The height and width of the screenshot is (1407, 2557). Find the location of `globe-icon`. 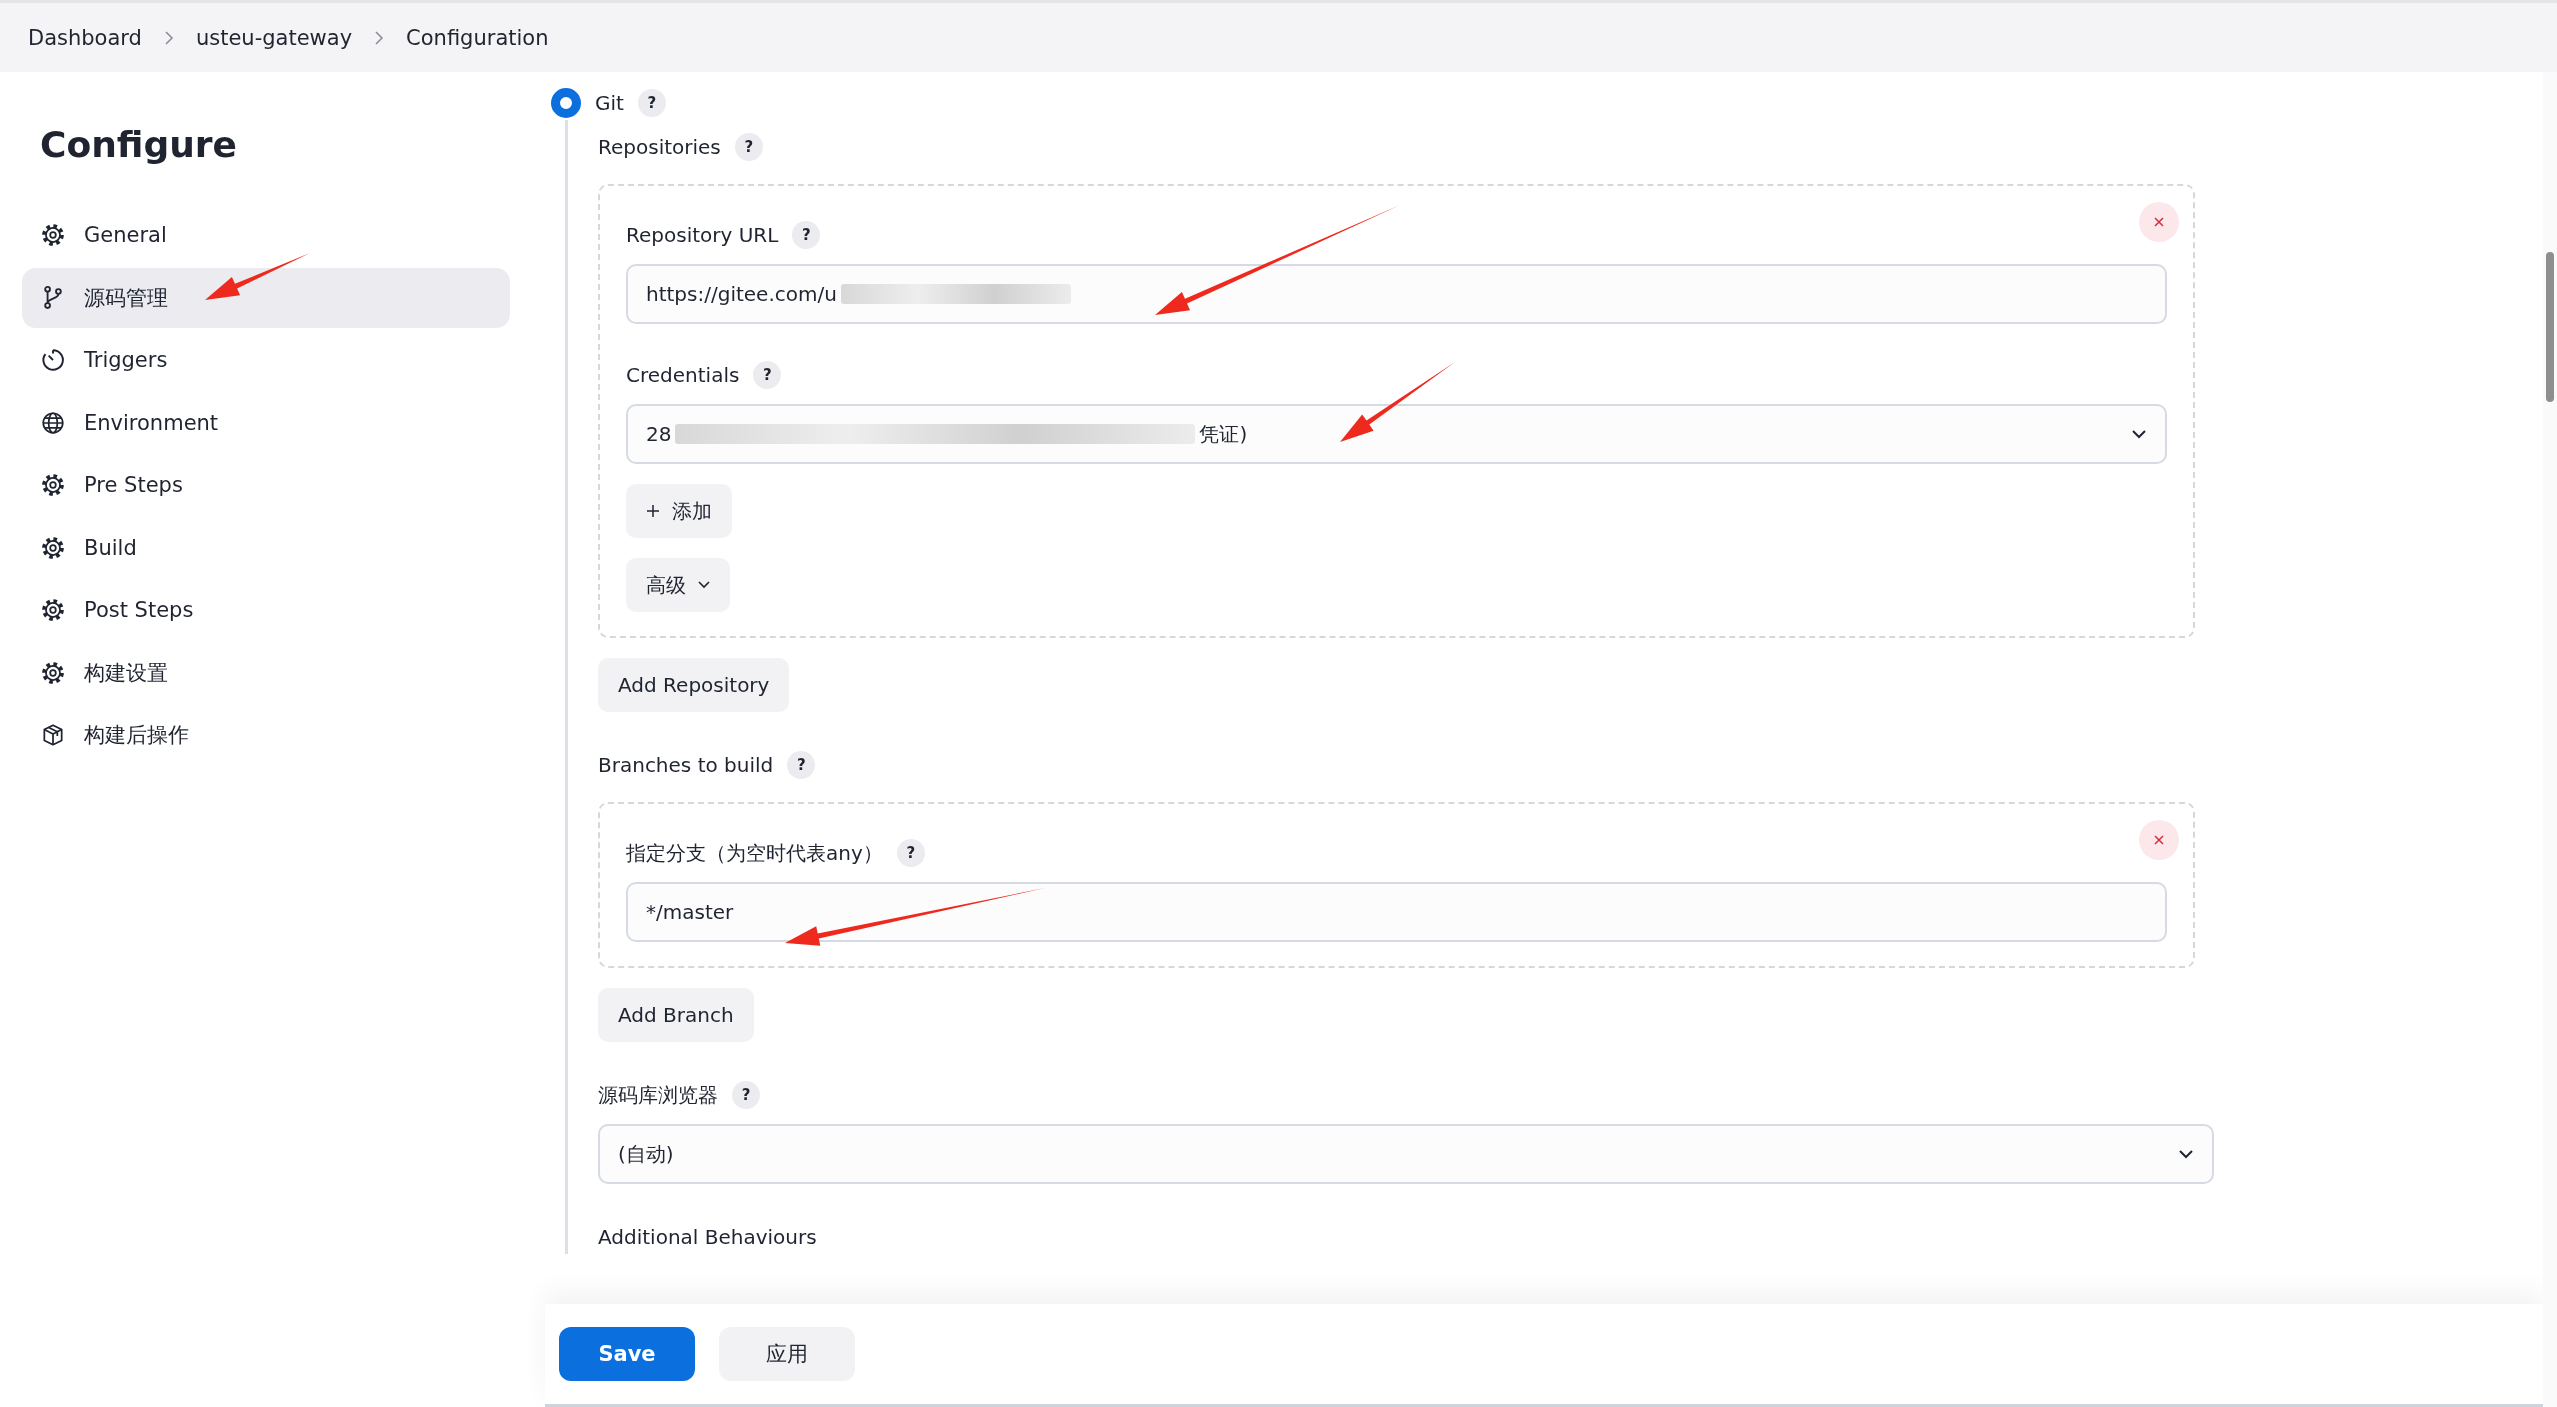

globe-icon is located at coordinates (53, 422).